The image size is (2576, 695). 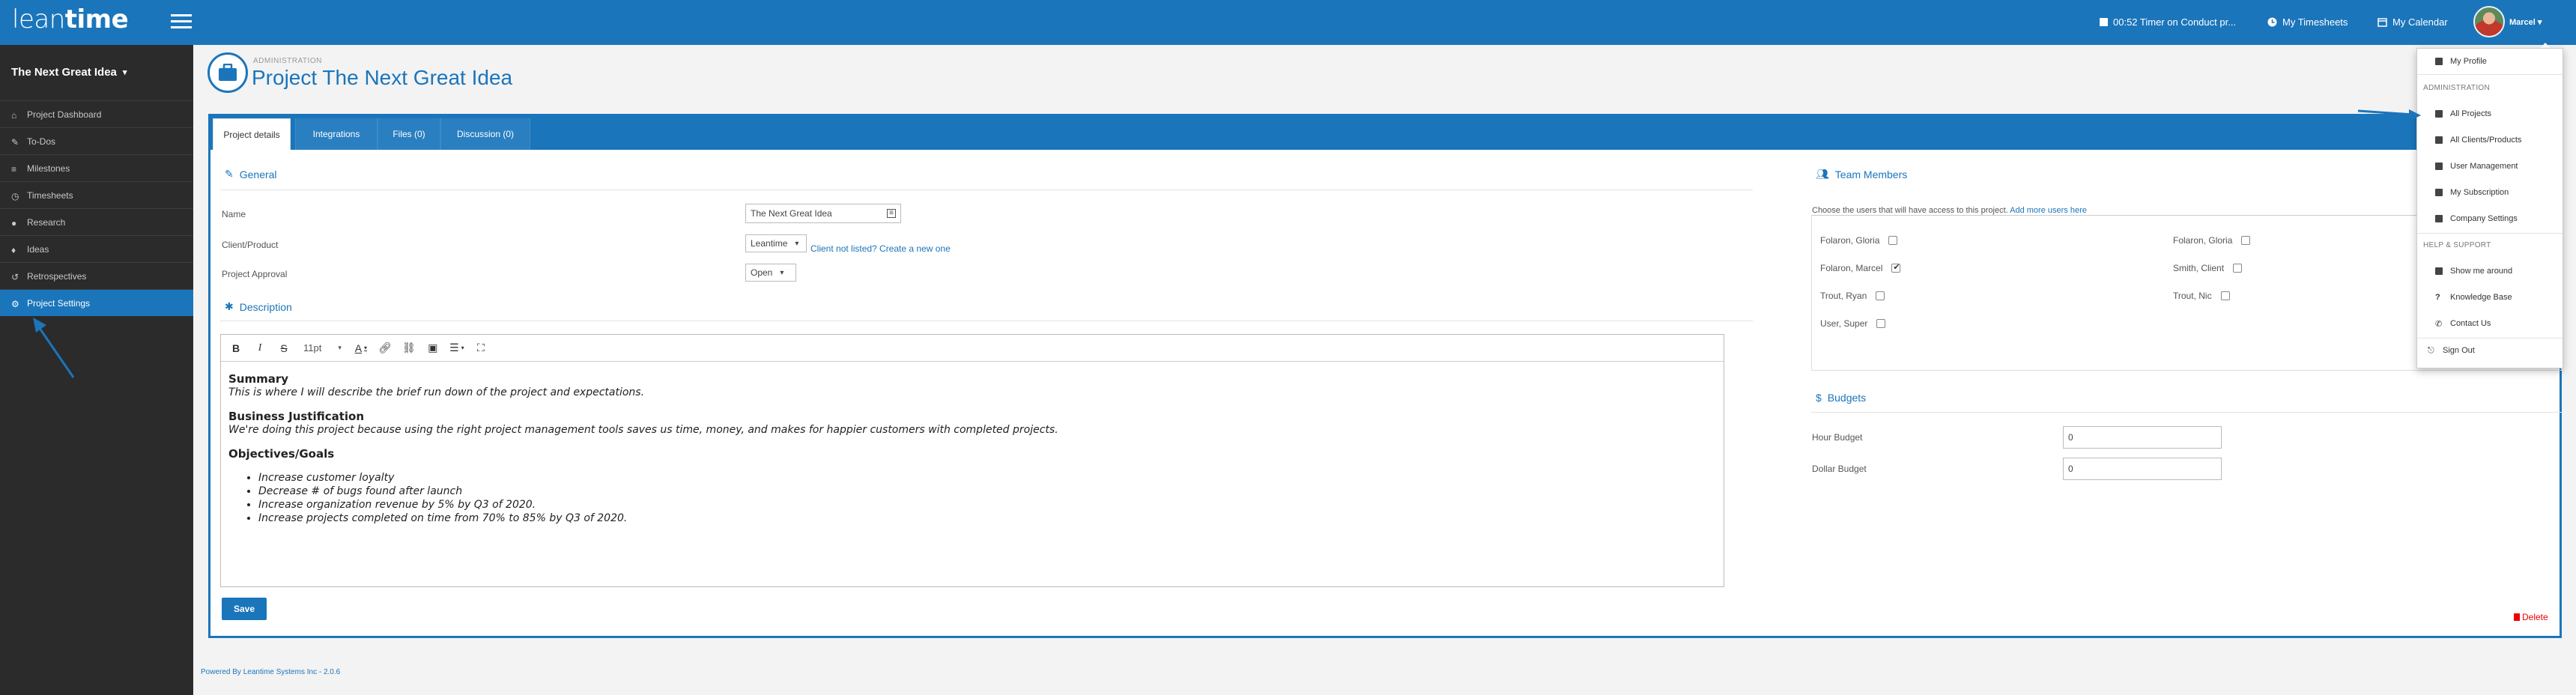 What do you see at coordinates (14, 223) in the screenshot?
I see `person-icon: ●` at bounding box center [14, 223].